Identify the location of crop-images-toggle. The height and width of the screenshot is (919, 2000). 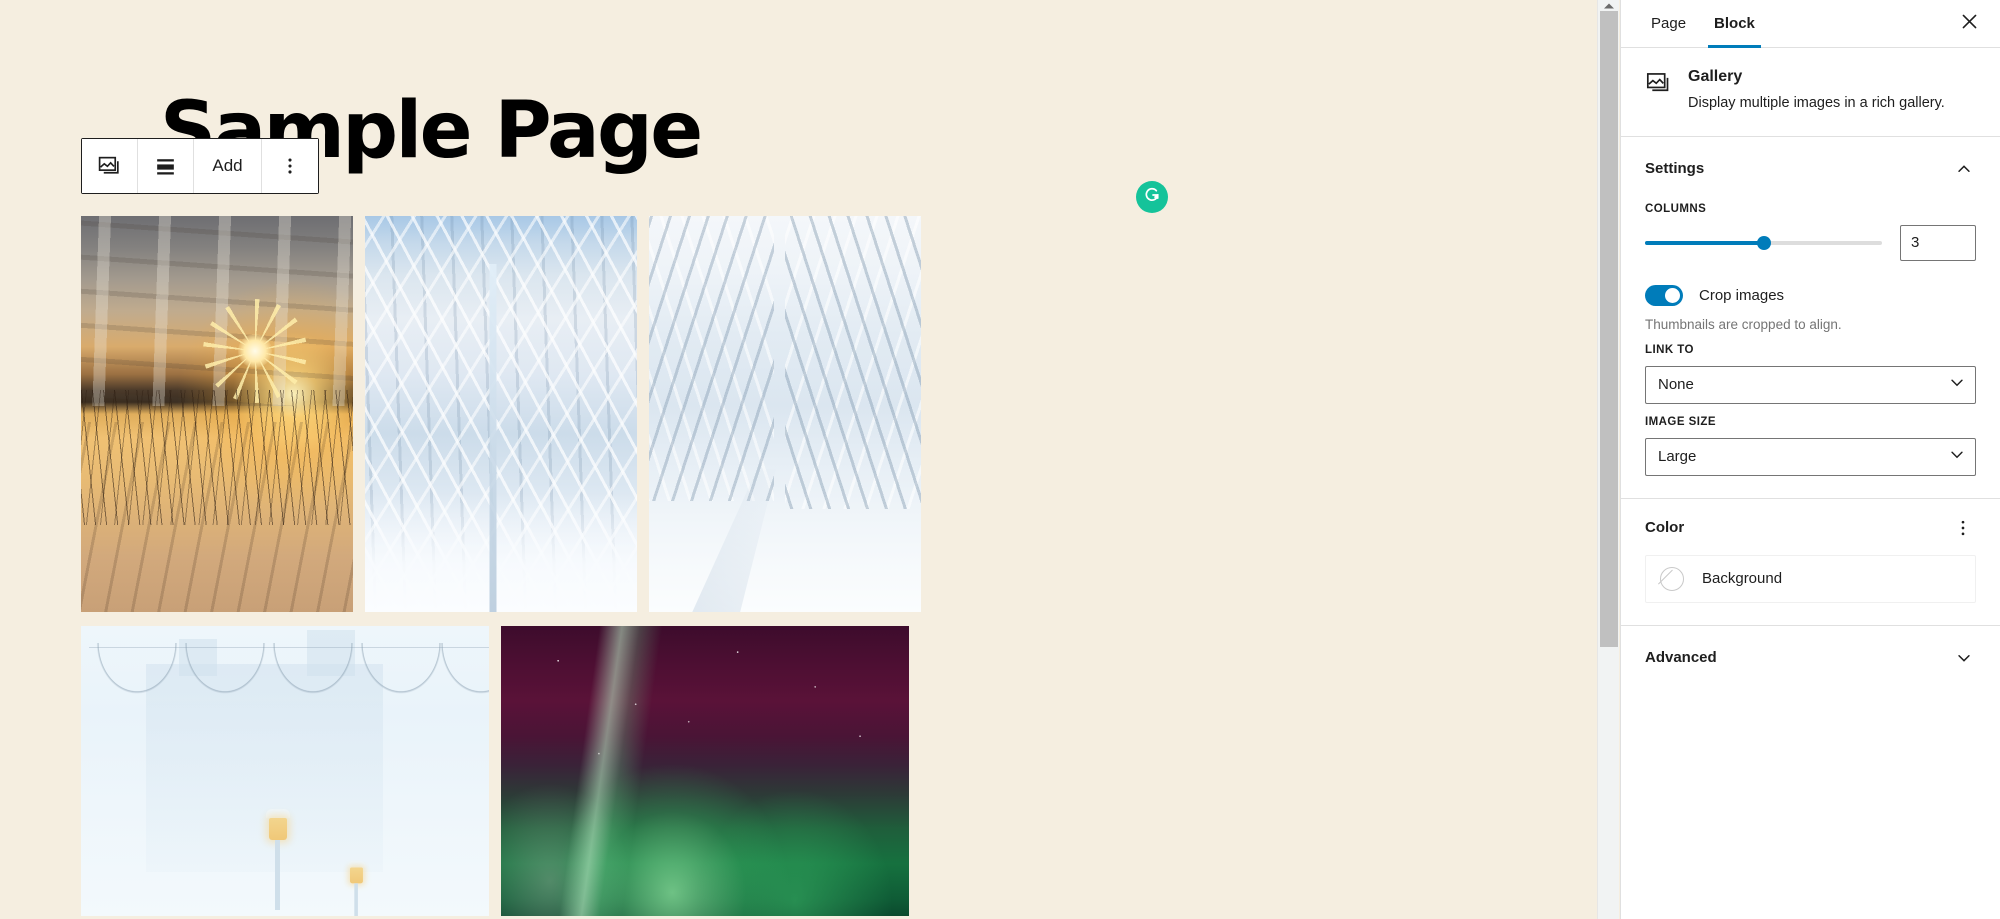
(1664, 295).